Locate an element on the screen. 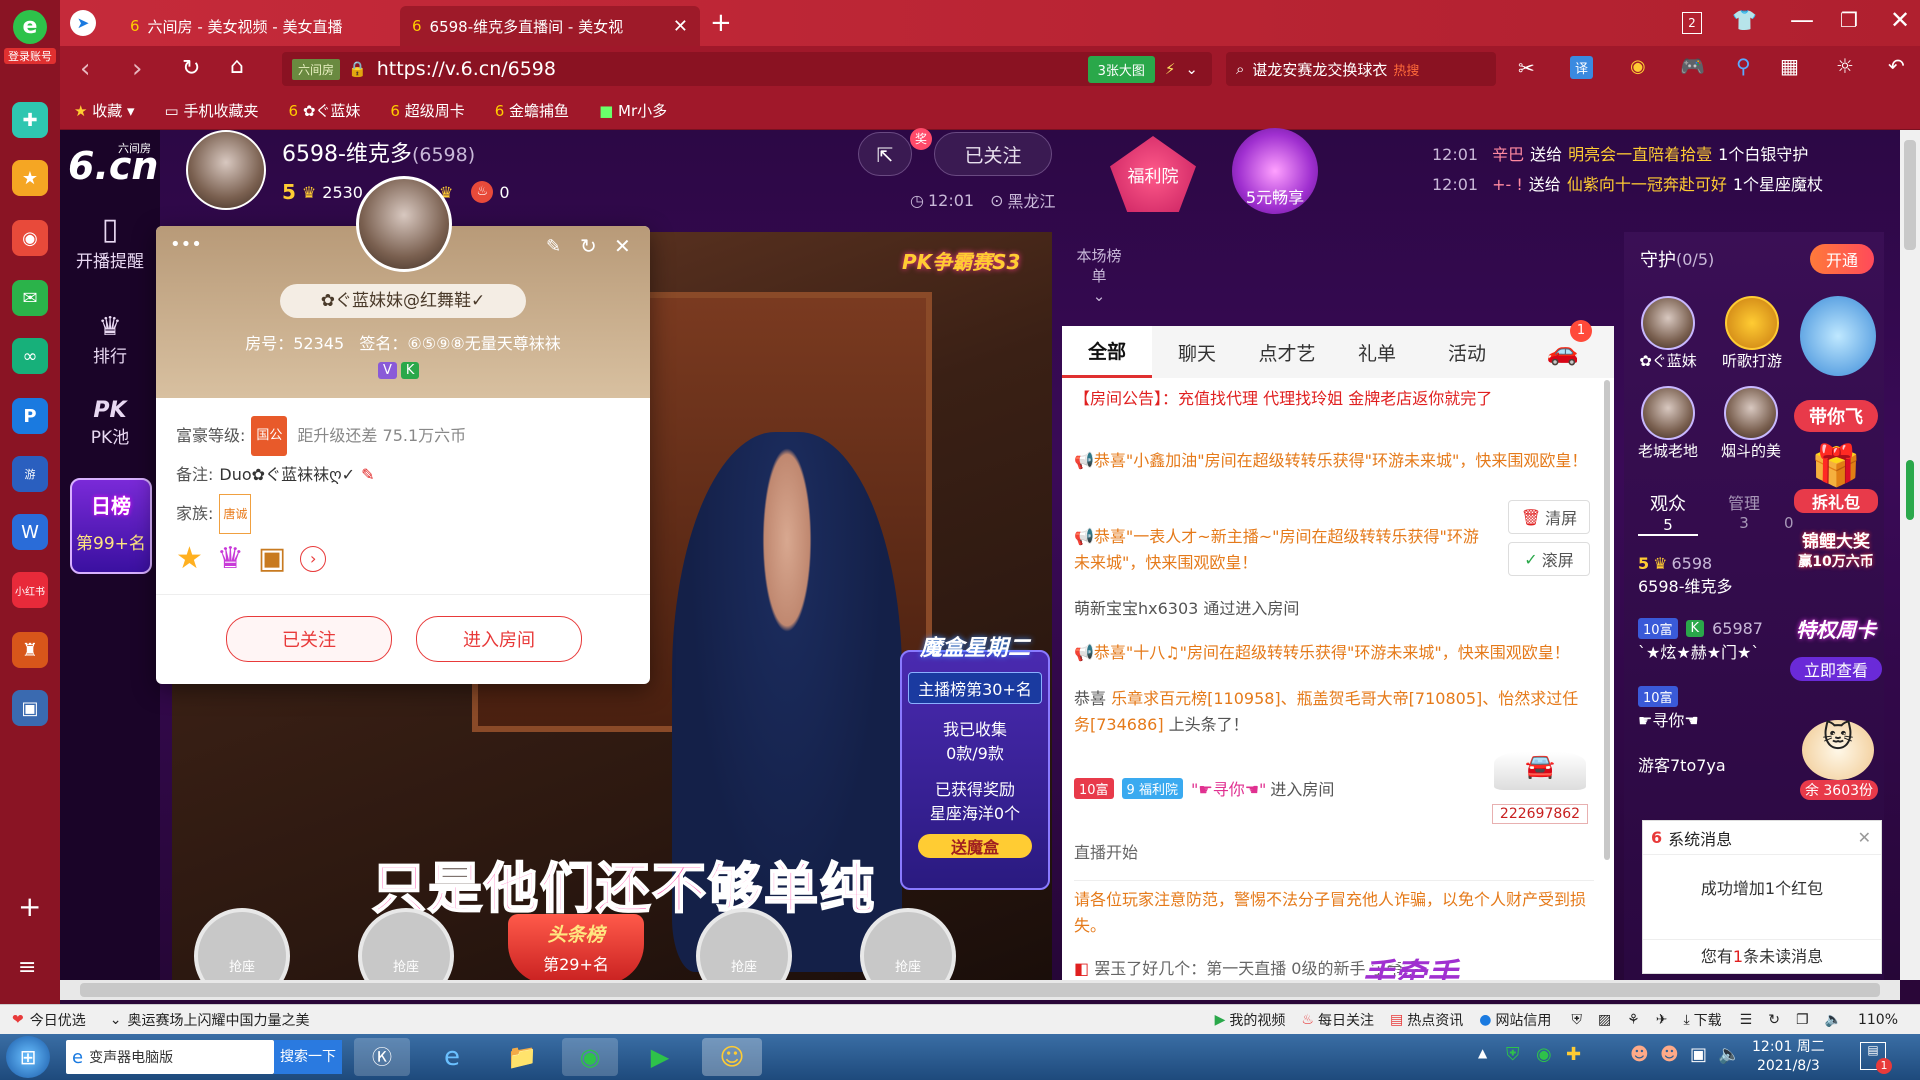 The width and height of the screenshot is (1920, 1080). family-badge: 唐诚 is located at coordinates (235, 514).